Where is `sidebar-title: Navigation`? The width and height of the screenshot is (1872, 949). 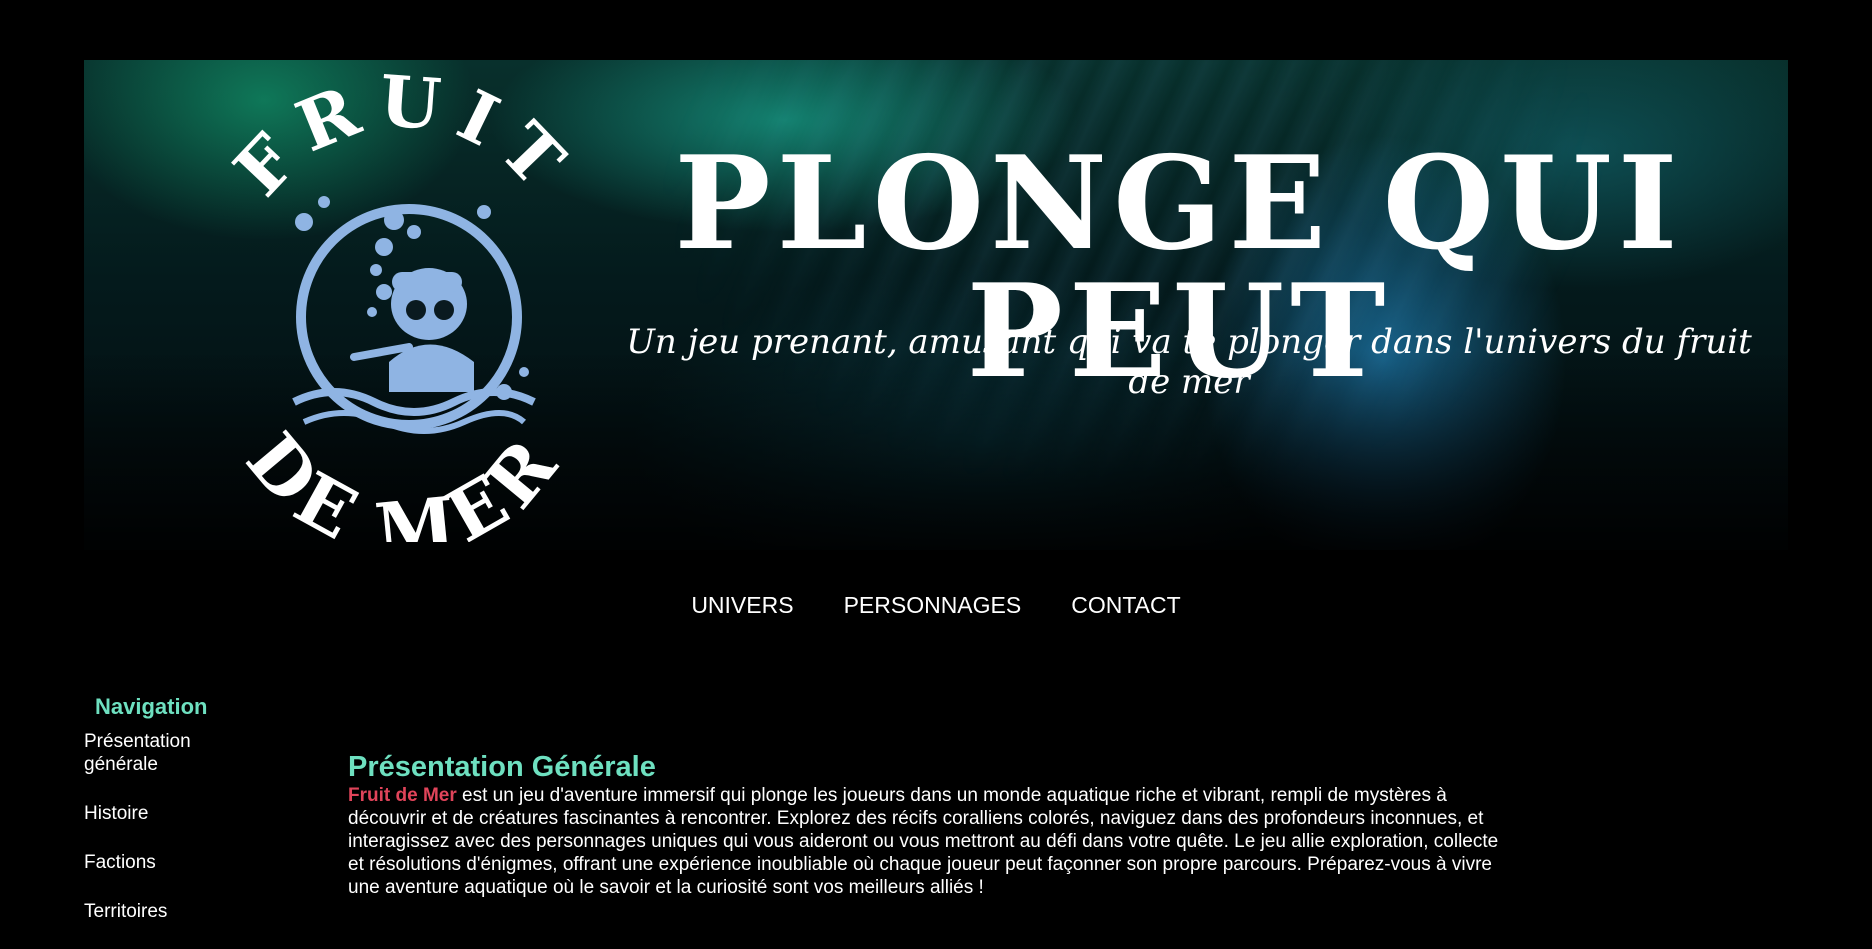 sidebar-title: Navigation is located at coordinates (151, 706).